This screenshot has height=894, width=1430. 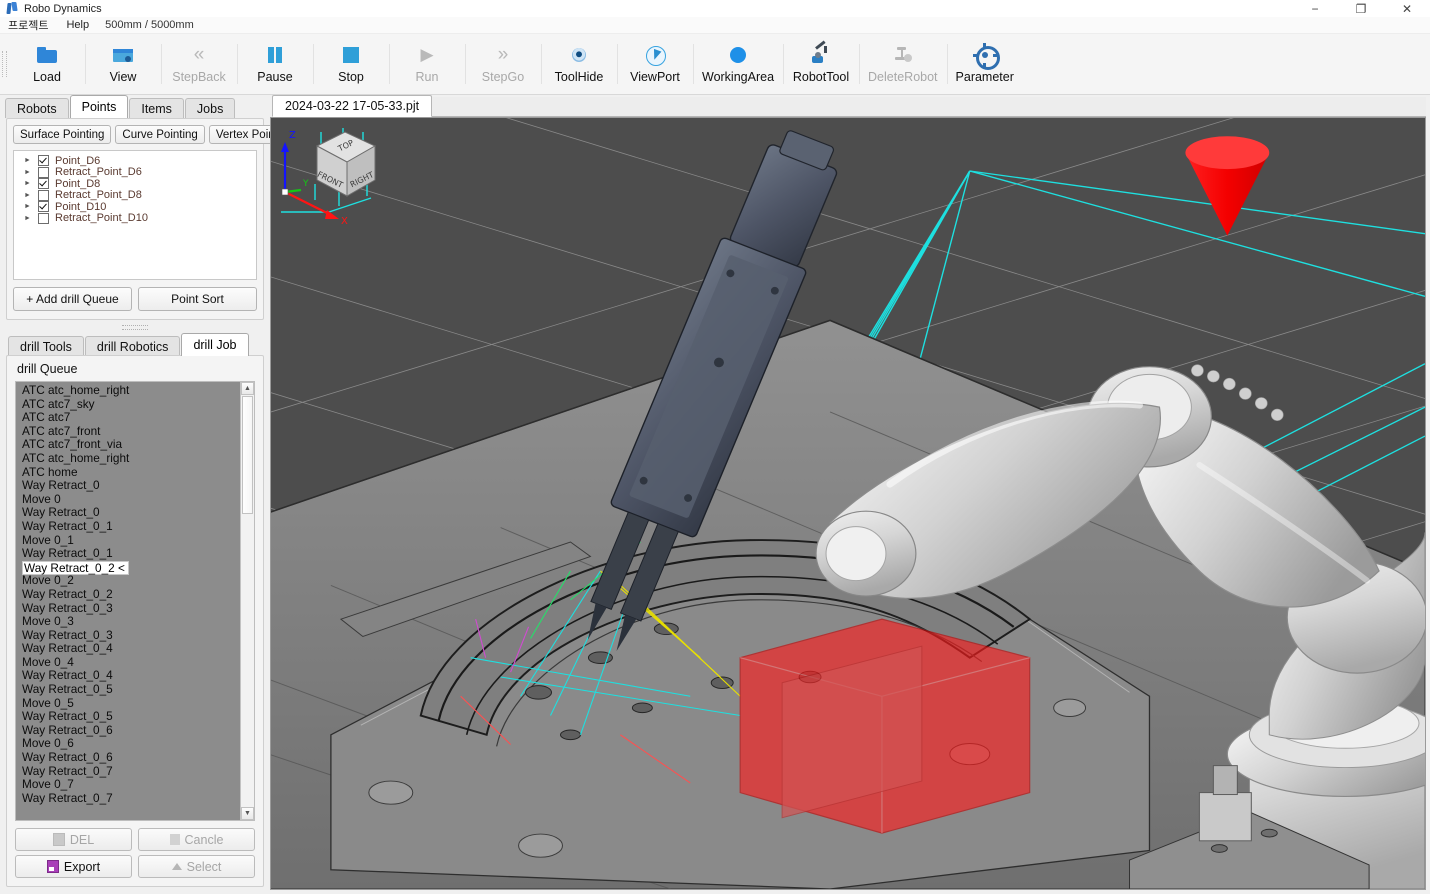 I want to click on toolbar-button-parameter: Parameter, so click(x=984, y=64).